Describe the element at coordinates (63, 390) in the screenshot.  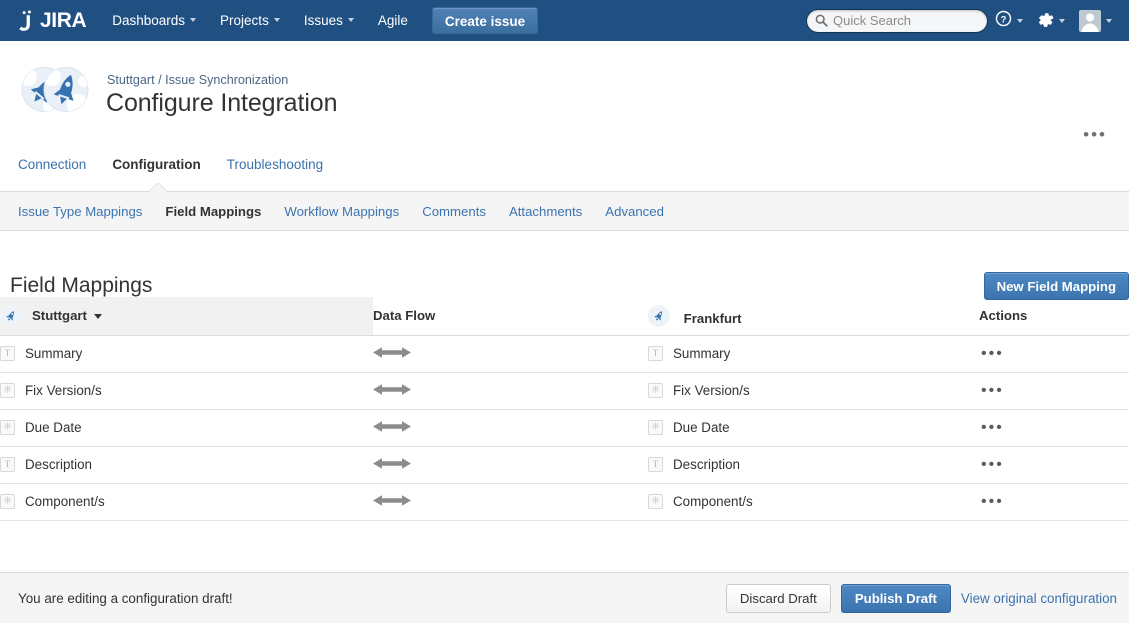
I see `row-source-label: Fix Version/s` at that location.